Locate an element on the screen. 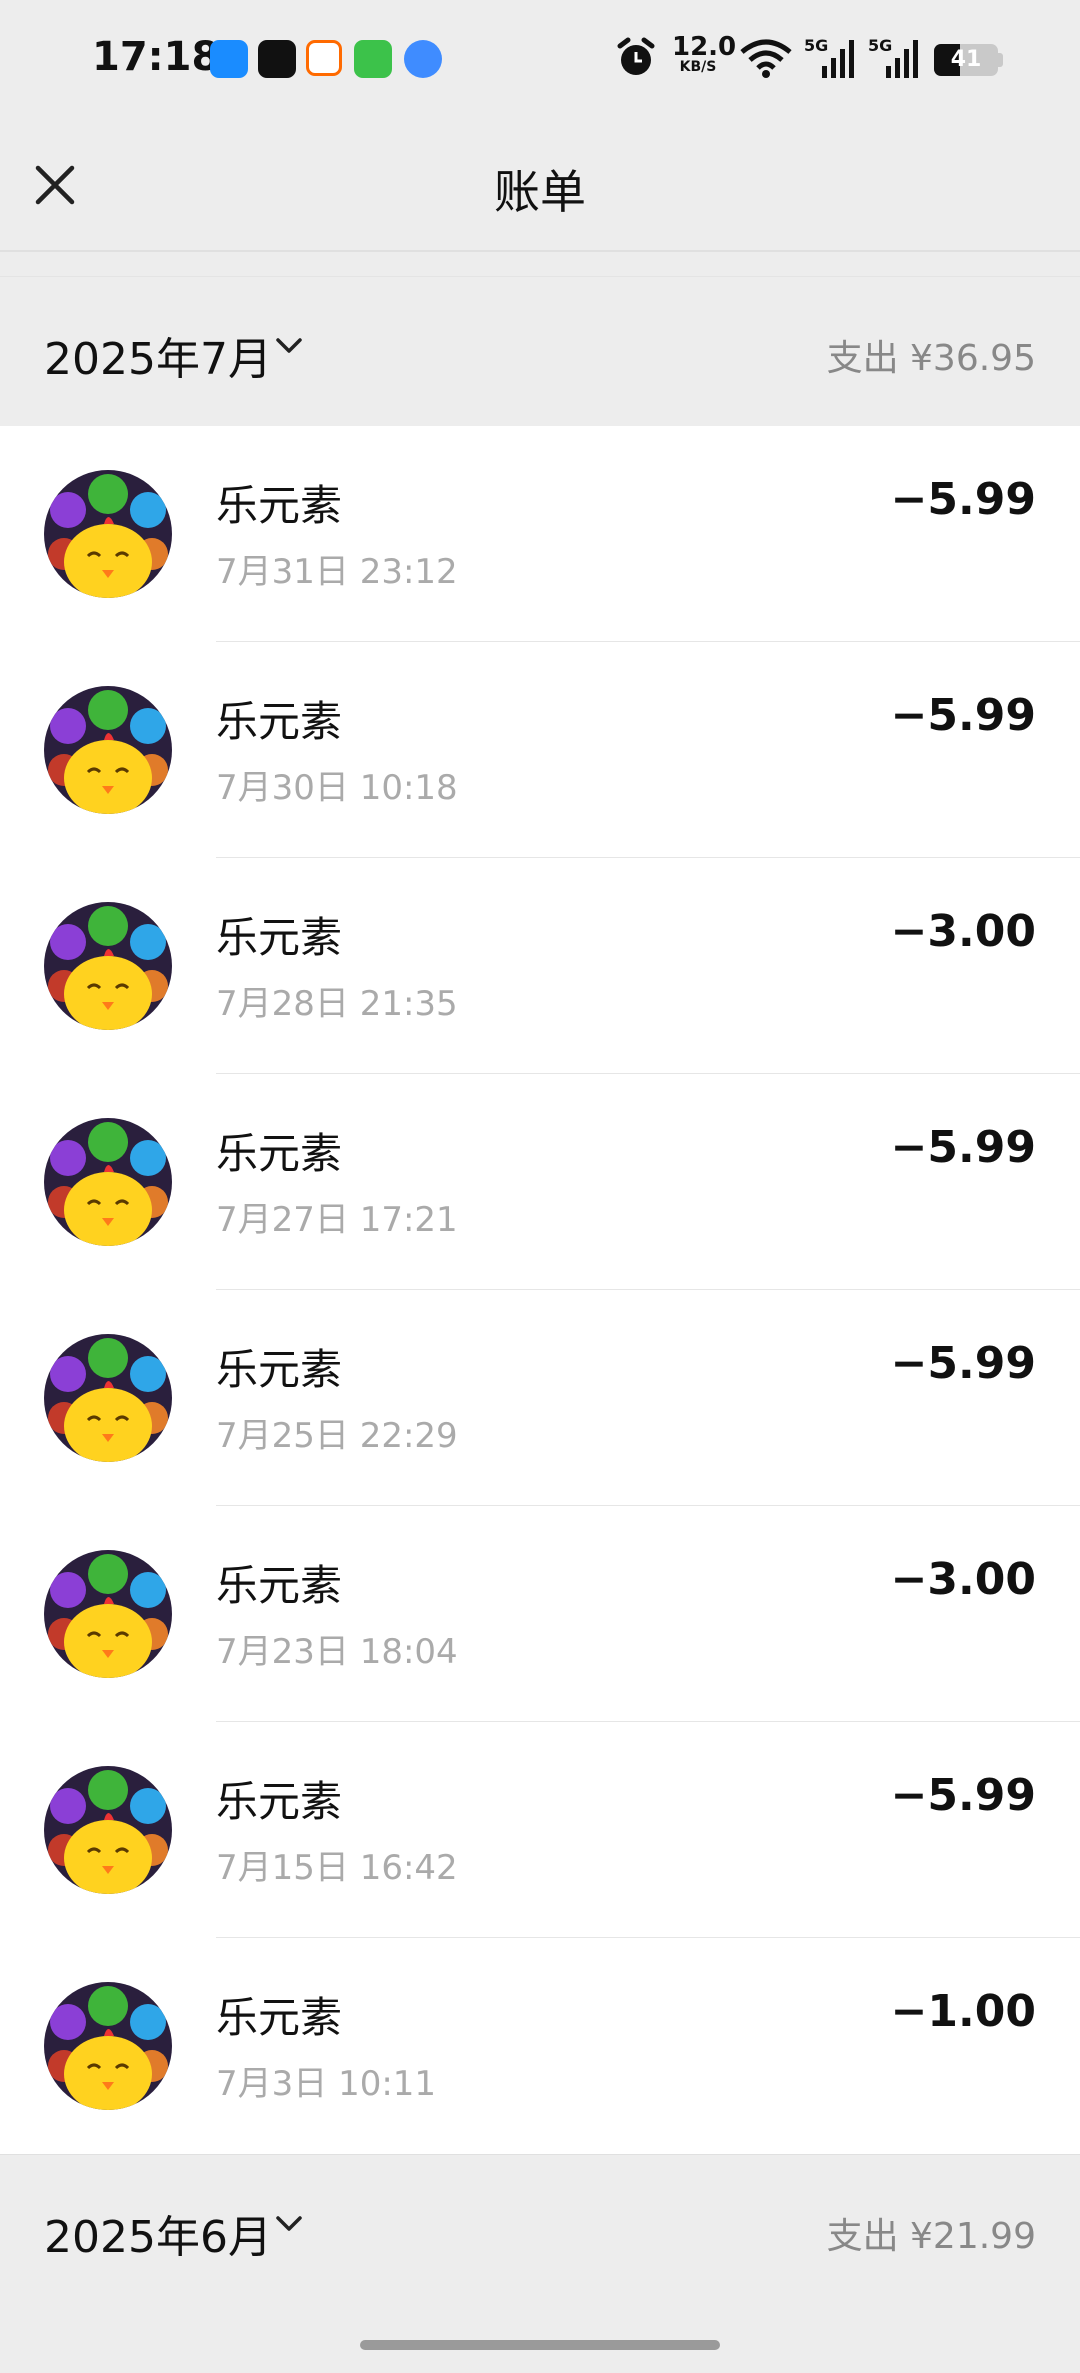 The height and width of the screenshot is (2373, 1080). page-title: 账单 is located at coordinates (540, 192).